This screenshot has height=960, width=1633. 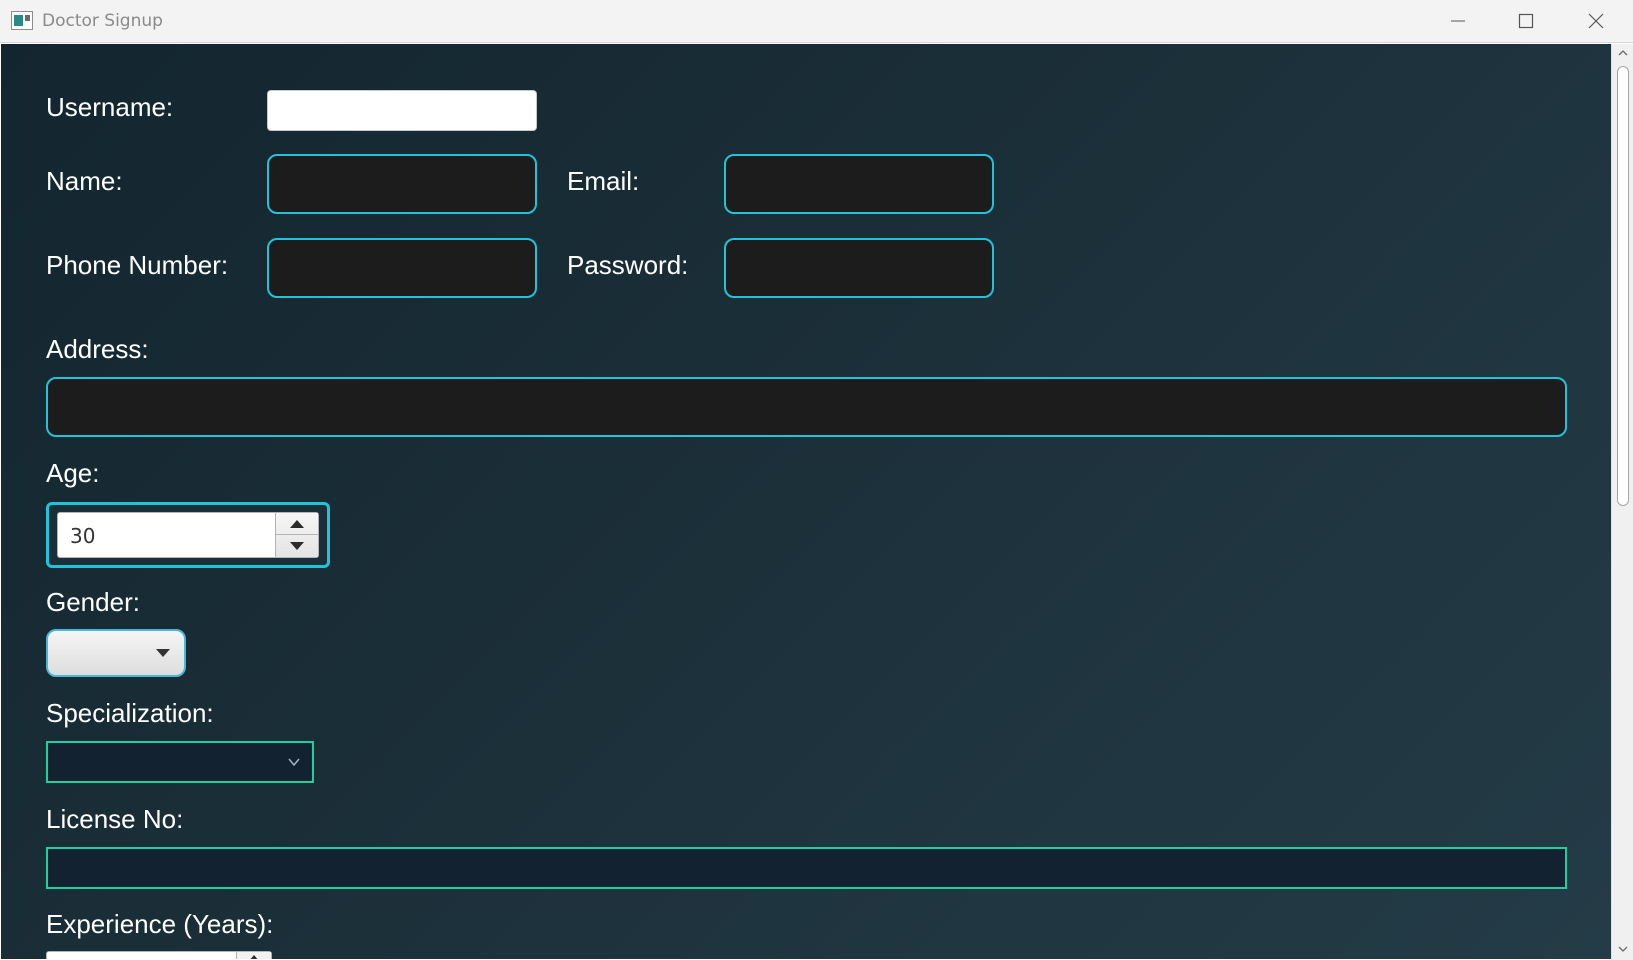 What do you see at coordinates (22, 20) in the screenshot?
I see `app-icon` at bounding box center [22, 20].